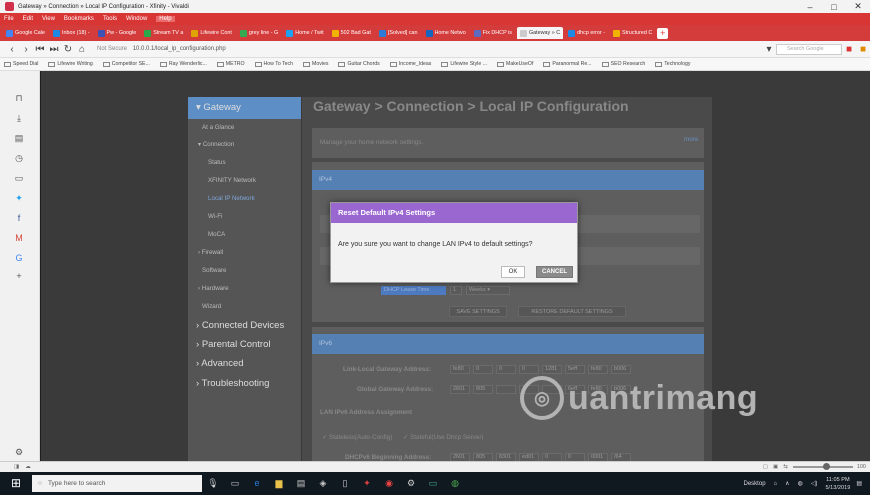 The height and width of the screenshot is (495, 870). What do you see at coordinates (446, 33) in the screenshot?
I see `browser-tab: Home Netwo` at bounding box center [446, 33].